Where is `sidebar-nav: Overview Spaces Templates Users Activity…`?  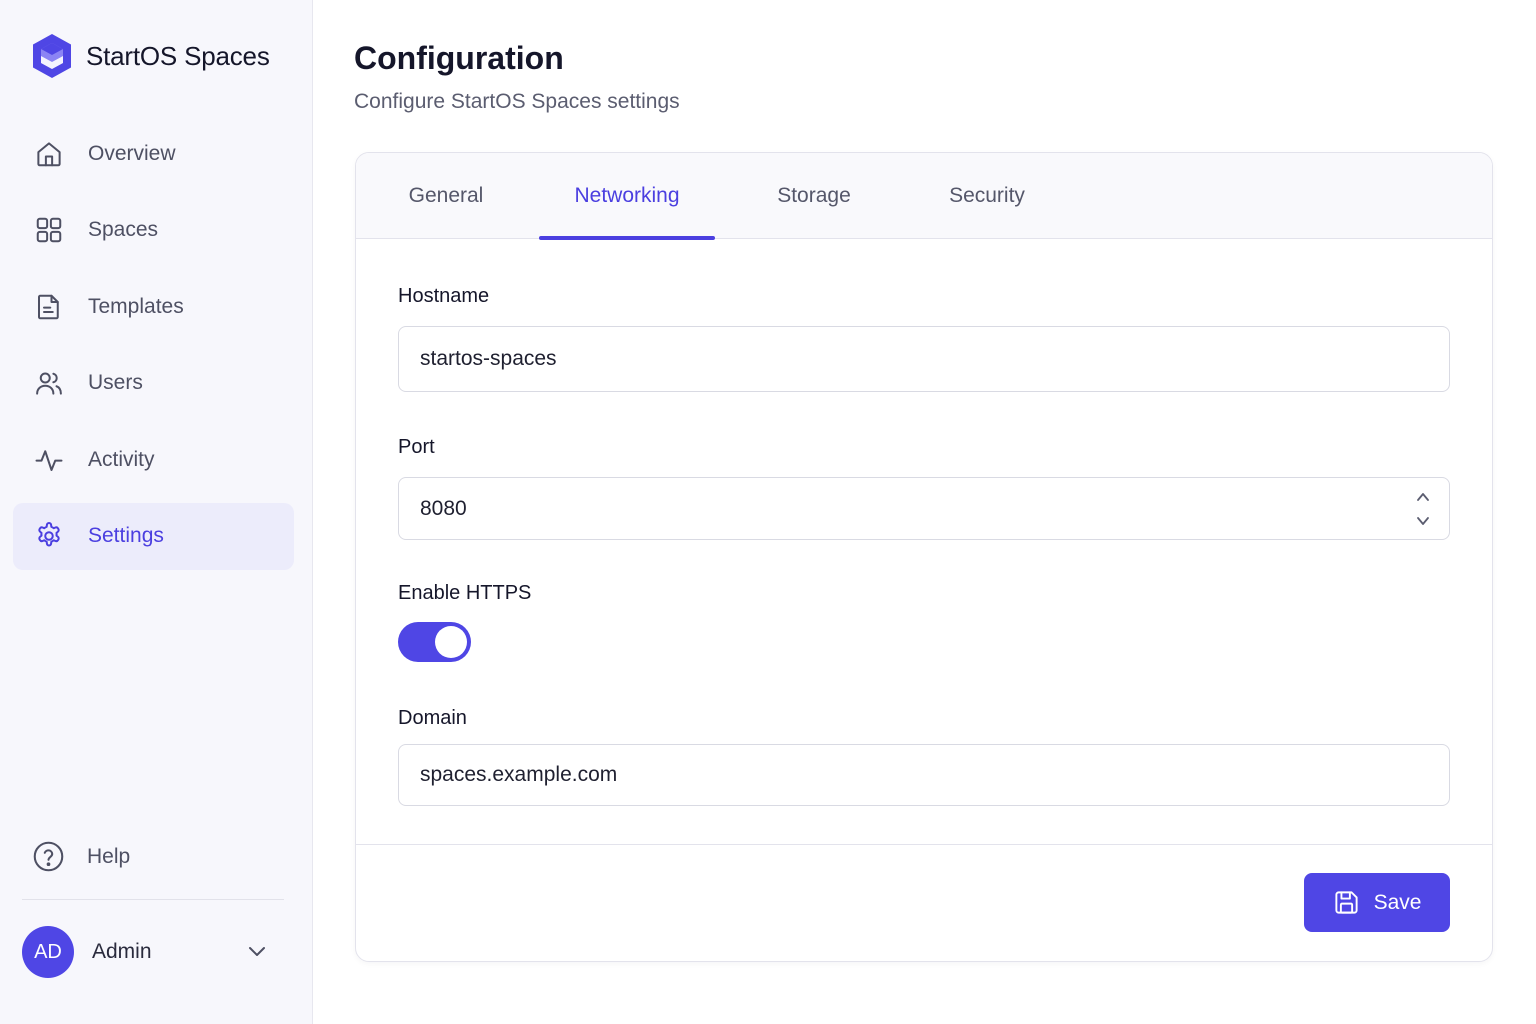 sidebar-nav: Overview Spaces Templates Users Activity… is located at coordinates (153, 349).